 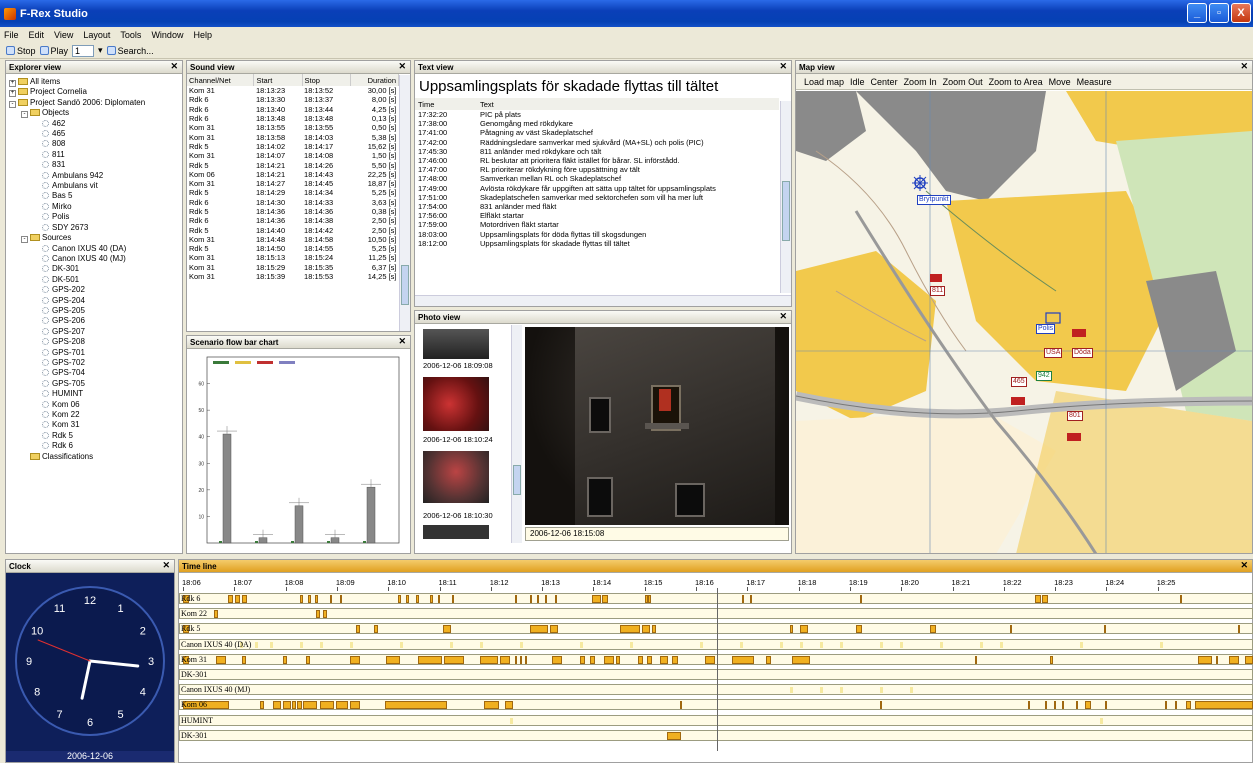 What do you see at coordinates (1053, 353) in the screenshot?
I see `map-marker-usa: USA` at bounding box center [1053, 353].